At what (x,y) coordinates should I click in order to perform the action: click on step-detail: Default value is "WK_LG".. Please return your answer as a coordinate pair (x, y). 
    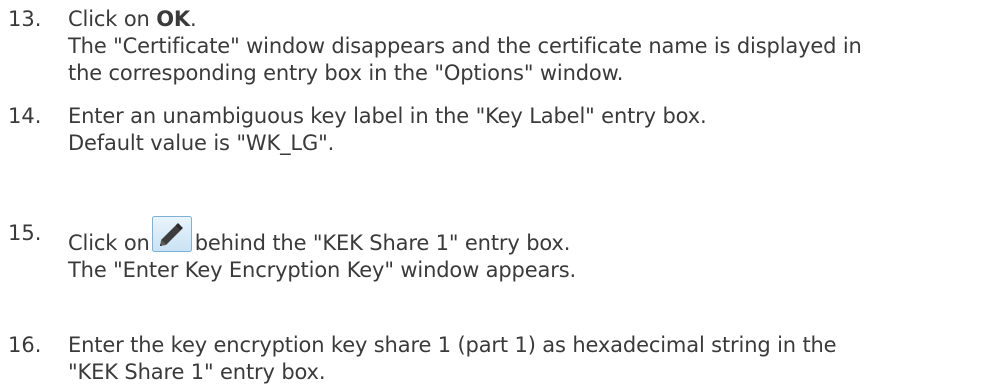
    Looking at the image, I should click on (201, 143).